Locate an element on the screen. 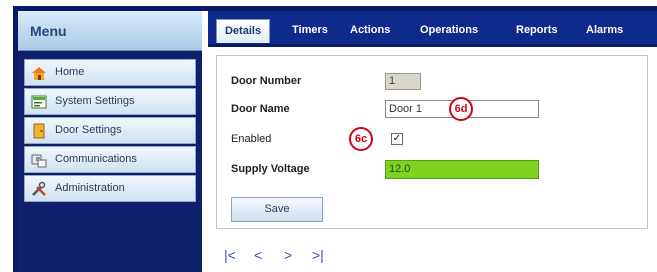  sidebar-item-label: Administration is located at coordinates (90, 188).